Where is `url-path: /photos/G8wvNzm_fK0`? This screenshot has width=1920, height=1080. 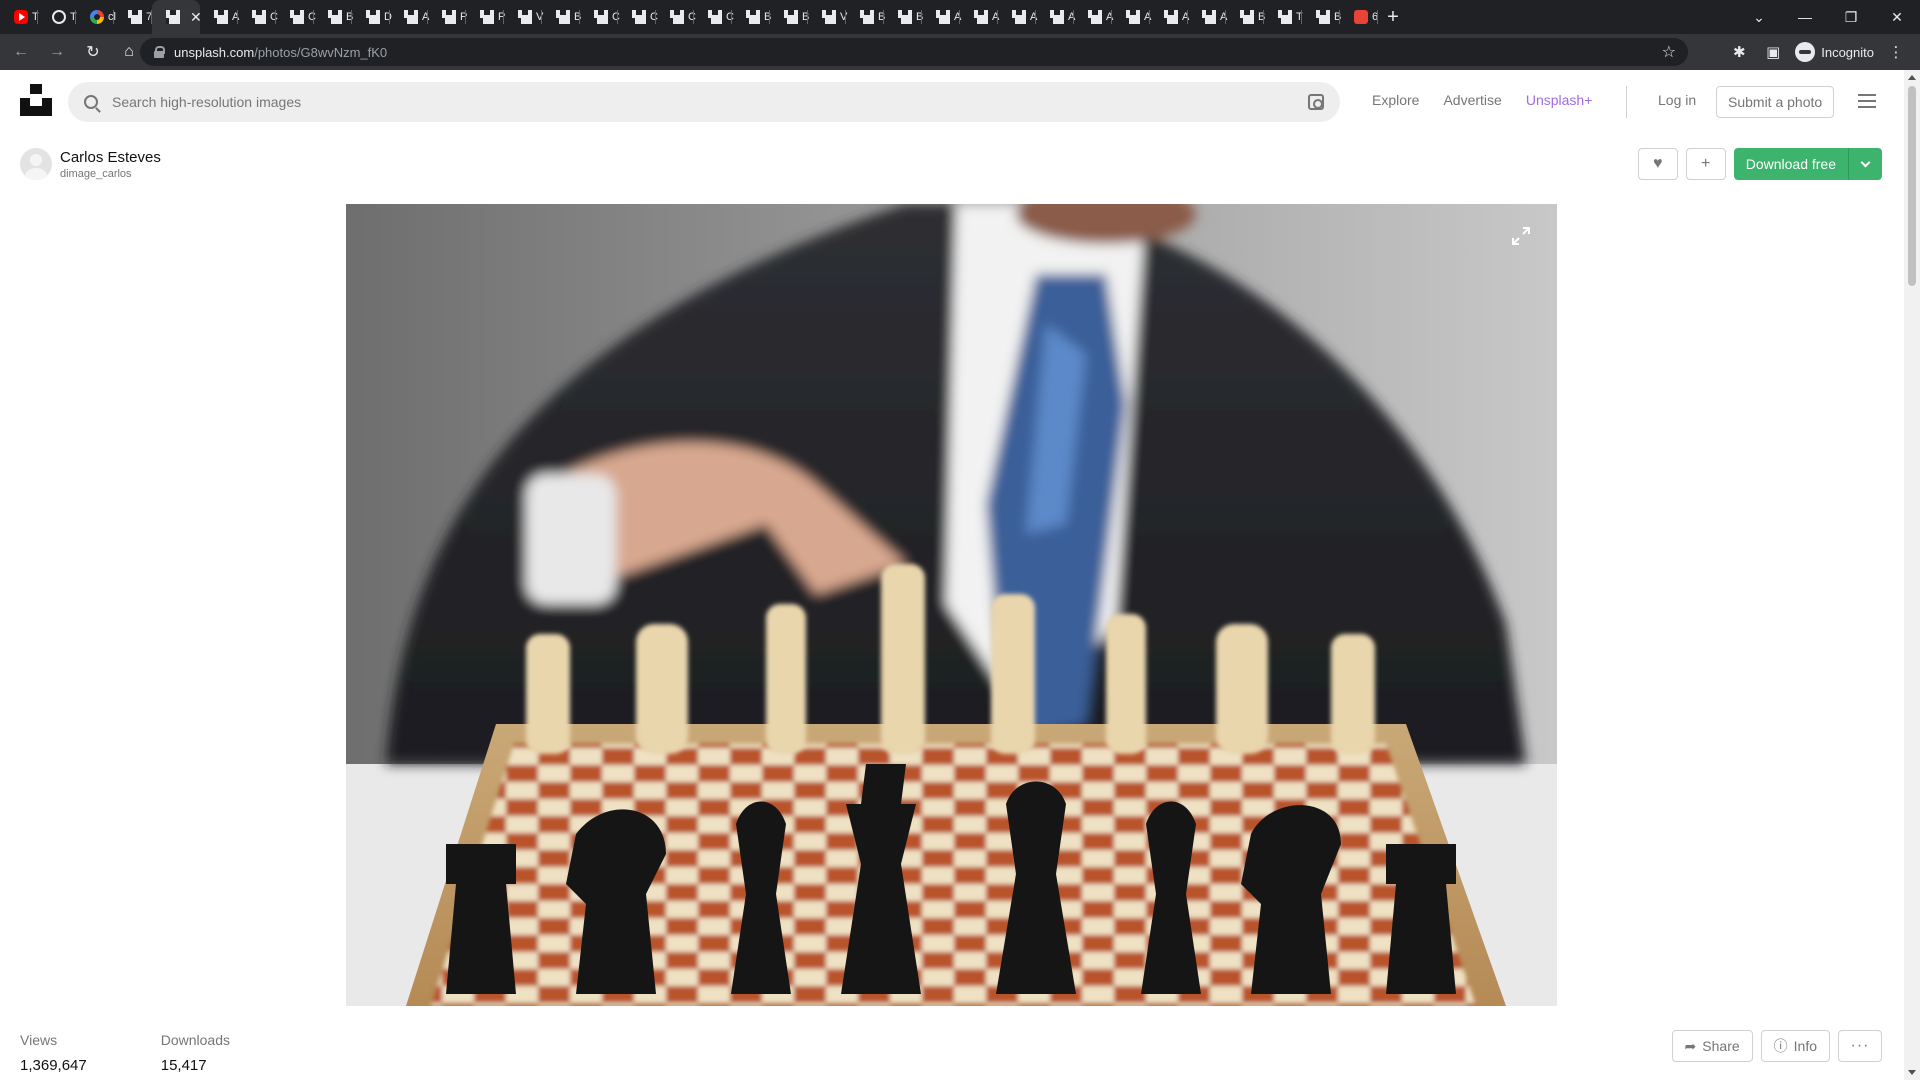
url-path: /photos/G8wvNzm_fK0 is located at coordinates (321, 52).